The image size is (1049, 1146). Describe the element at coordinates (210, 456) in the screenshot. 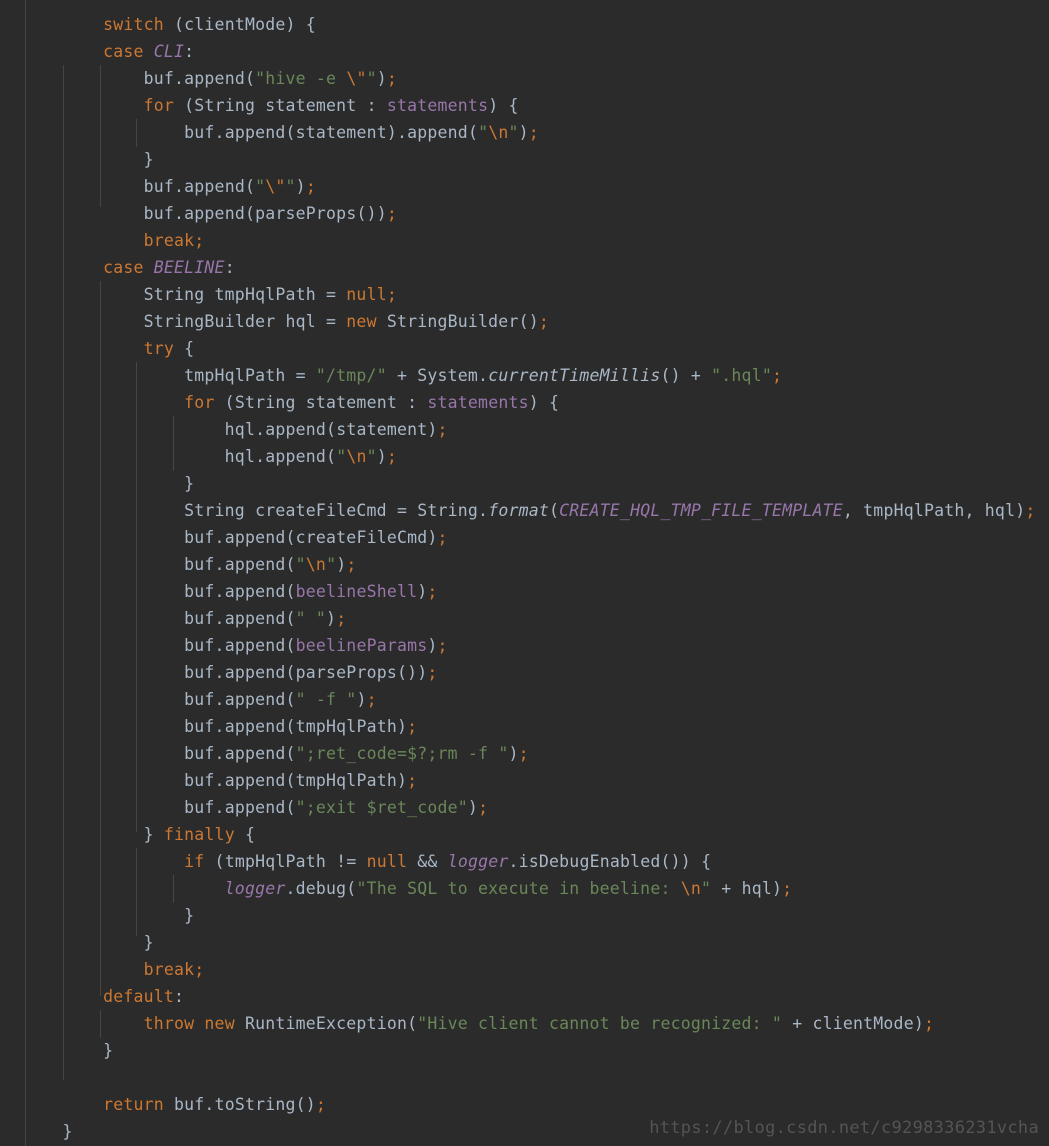

I see `code-line: hql.append("\n");` at that location.